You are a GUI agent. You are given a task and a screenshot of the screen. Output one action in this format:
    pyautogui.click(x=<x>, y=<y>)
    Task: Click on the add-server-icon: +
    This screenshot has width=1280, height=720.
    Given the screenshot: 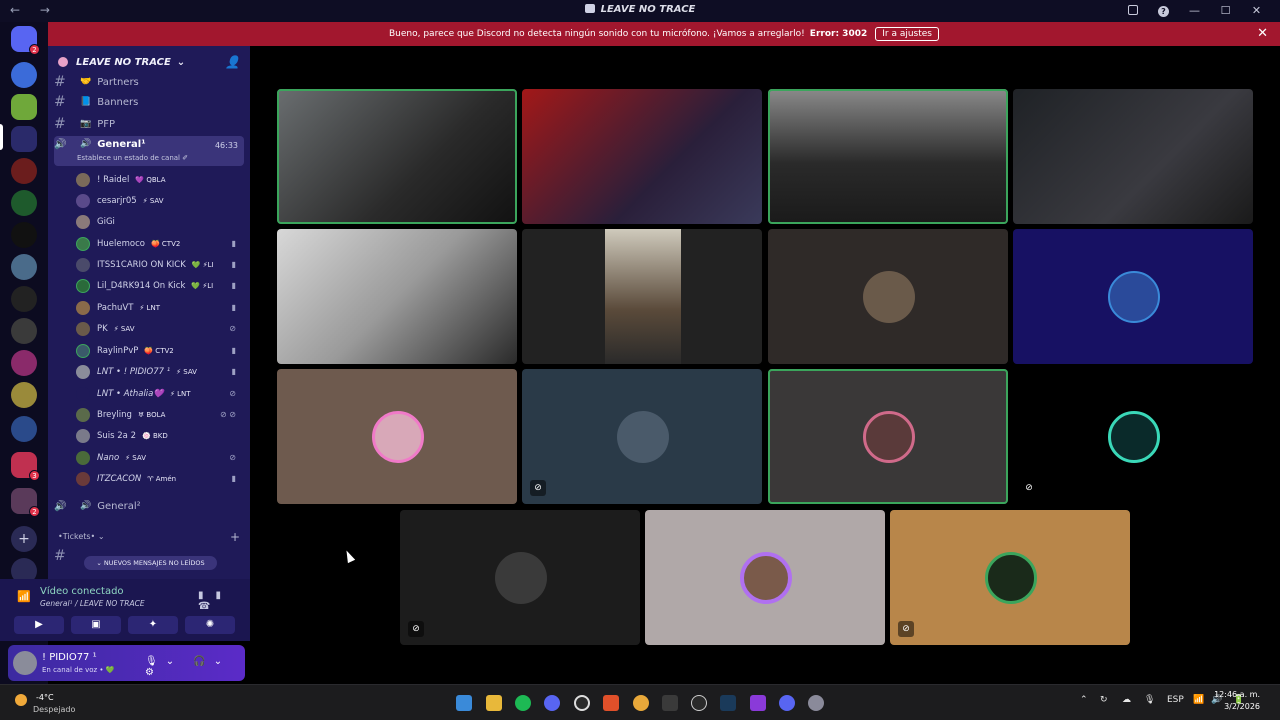 What is the action you would take?
    pyautogui.click(x=24, y=539)
    